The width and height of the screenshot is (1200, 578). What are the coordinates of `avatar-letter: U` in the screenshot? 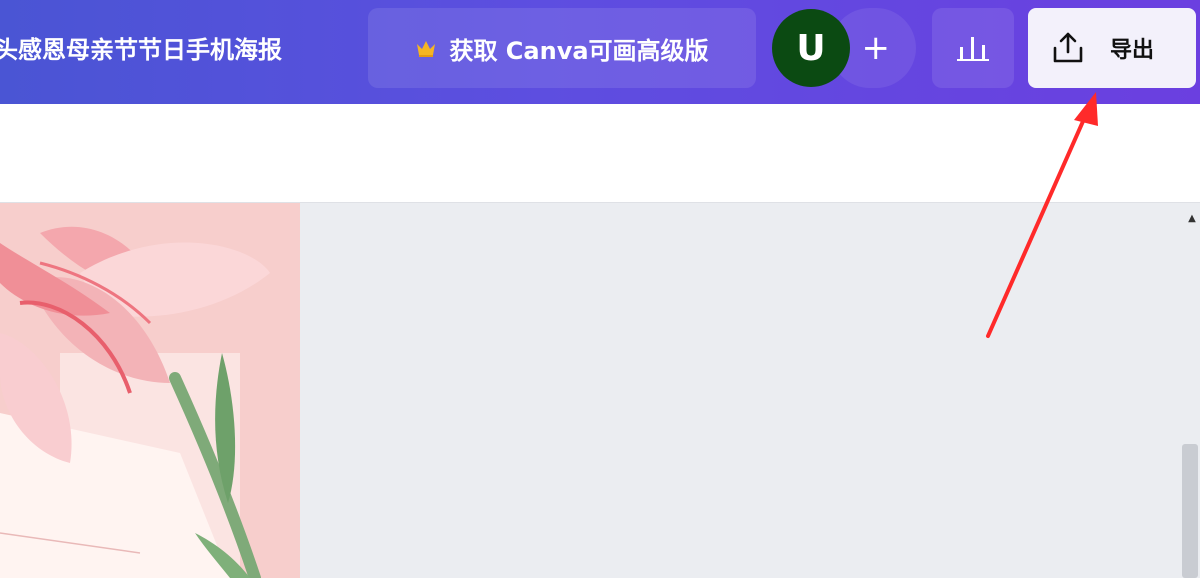 It's located at (811, 48).